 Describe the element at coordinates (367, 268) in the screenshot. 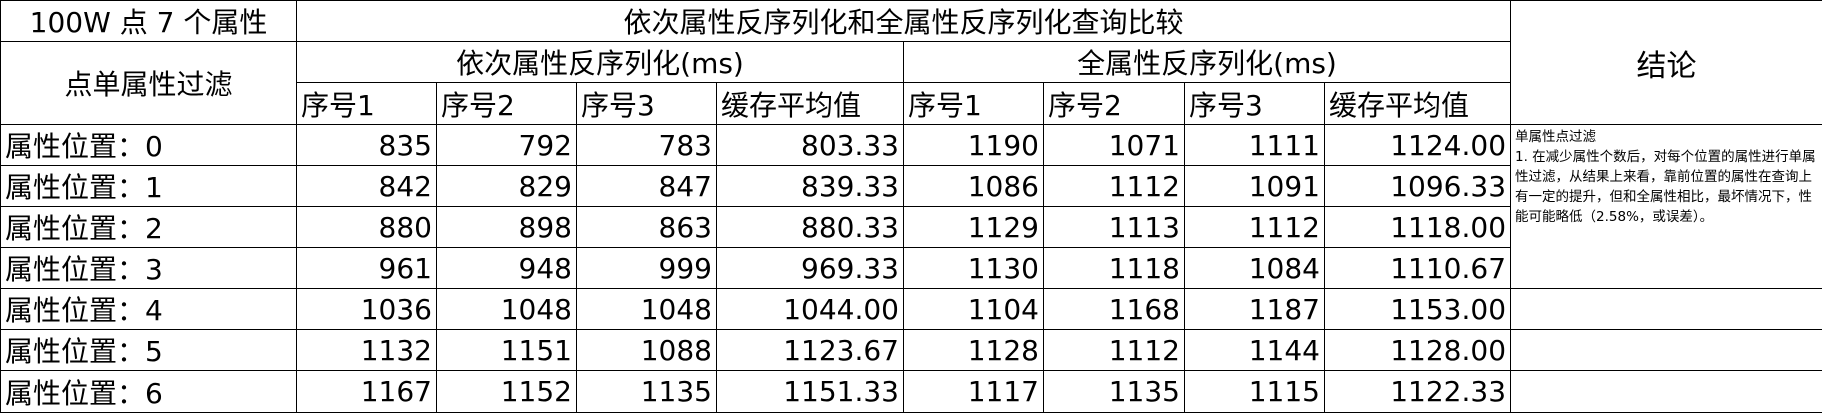

I see `data-cell: 961` at that location.